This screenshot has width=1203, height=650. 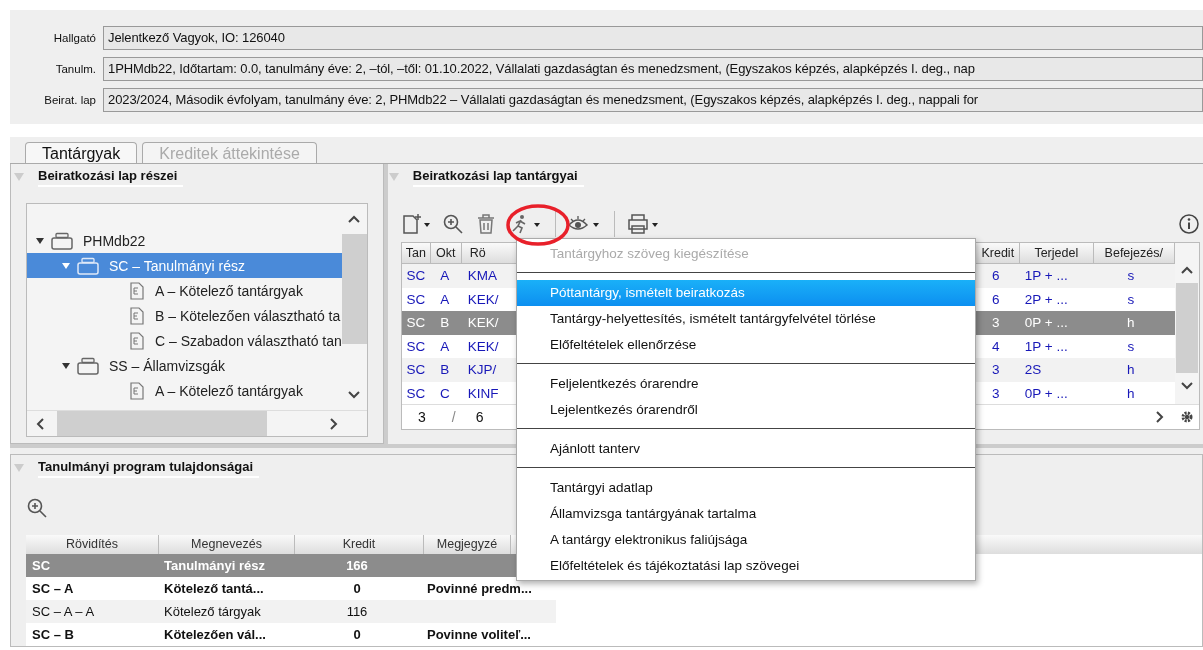 I want to click on table-cell: SC – A – A, so click(x=92, y=611).